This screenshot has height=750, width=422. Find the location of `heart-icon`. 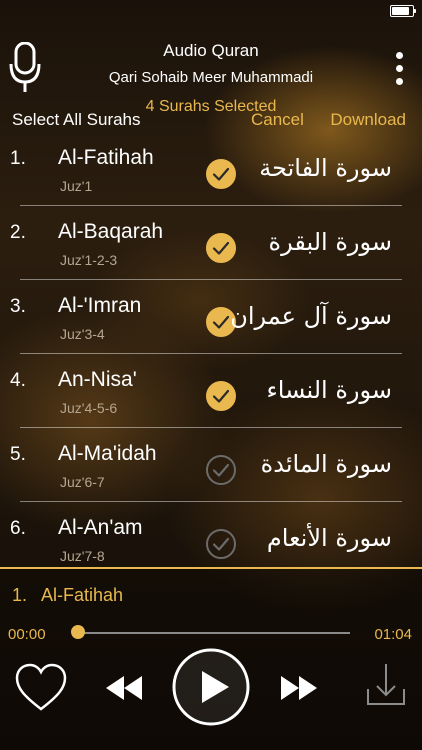

heart-icon is located at coordinates (41, 688).